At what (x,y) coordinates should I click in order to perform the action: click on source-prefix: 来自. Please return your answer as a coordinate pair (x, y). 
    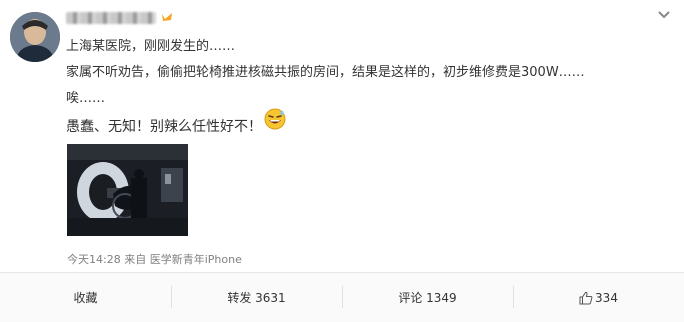
    Looking at the image, I should click on (135, 259).